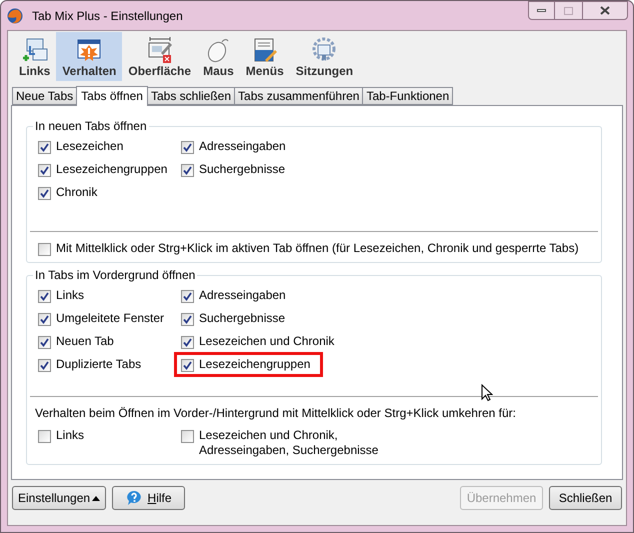 This screenshot has width=634, height=533. I want to click on close-icon, so click(605, 10).